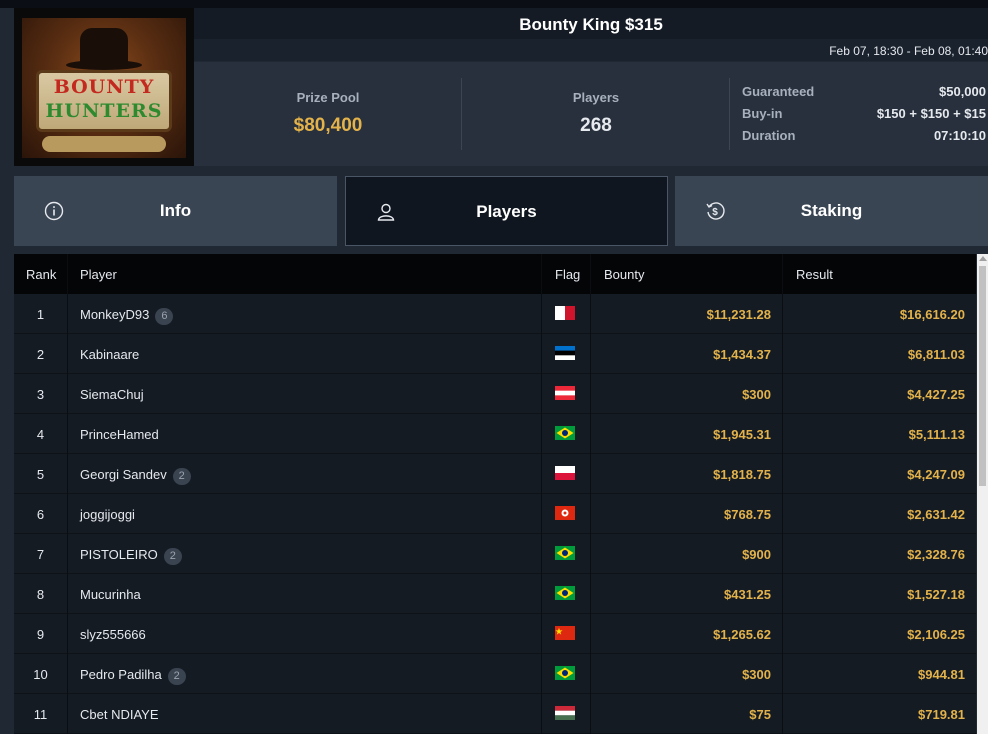  Describe the element at coordinates (495, 674) in the screenshot. I see `table-row: 10 Pedro Padilha 2 $300 $944.81` at that location.